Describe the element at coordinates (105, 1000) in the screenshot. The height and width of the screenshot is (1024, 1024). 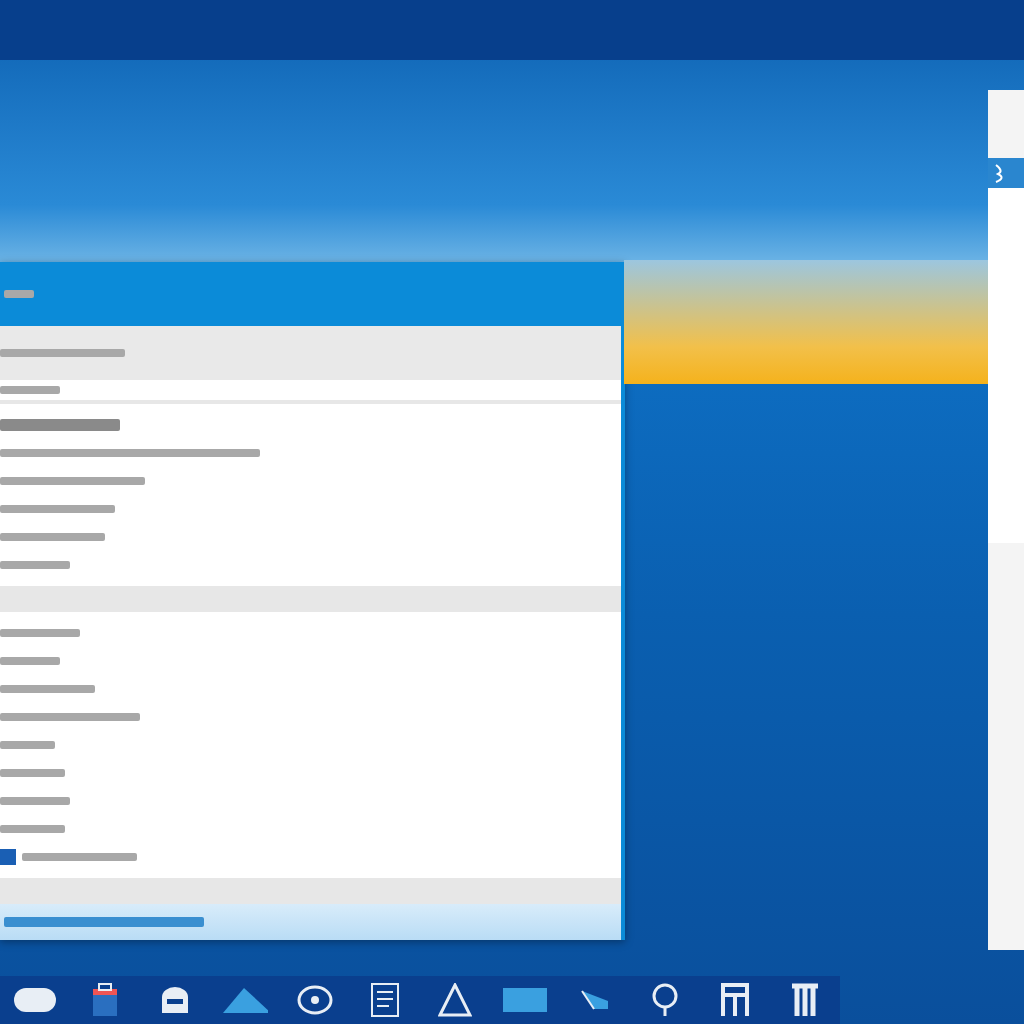
I see `bag-icon` at that location.